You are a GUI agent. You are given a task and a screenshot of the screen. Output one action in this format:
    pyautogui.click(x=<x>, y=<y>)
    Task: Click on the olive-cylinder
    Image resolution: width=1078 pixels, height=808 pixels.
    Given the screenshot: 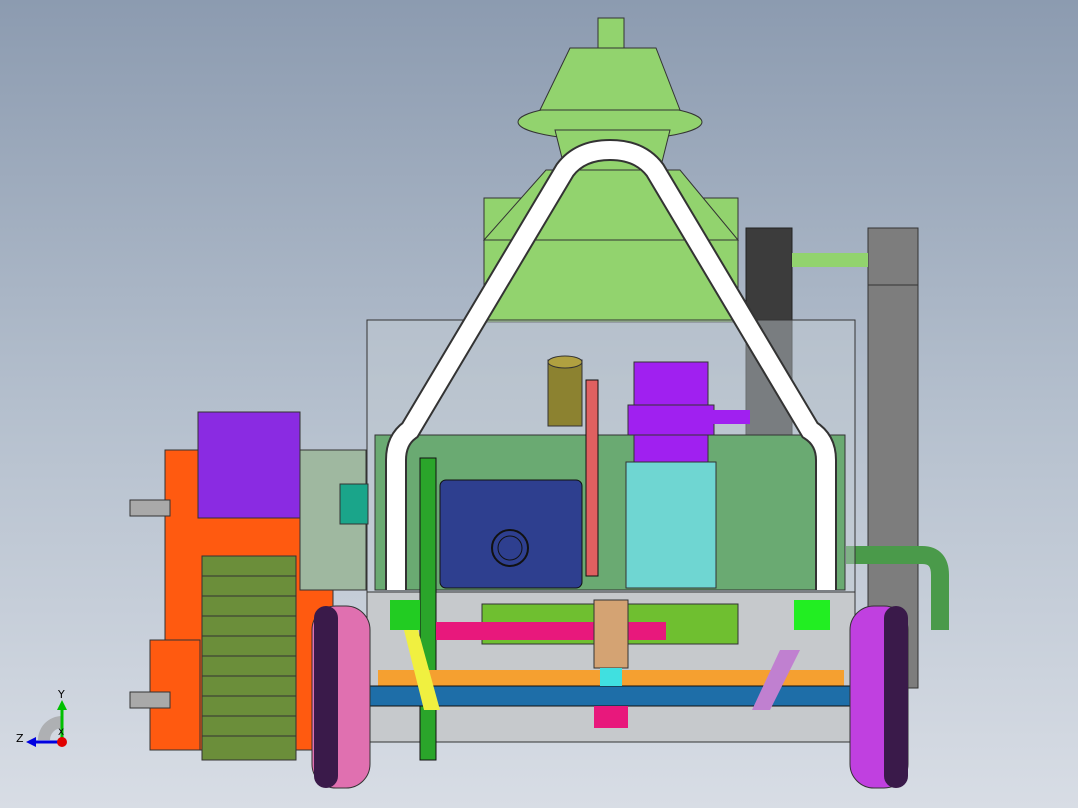 What is the action you would take?
    pyautogui.click(x=565, y=393)
    